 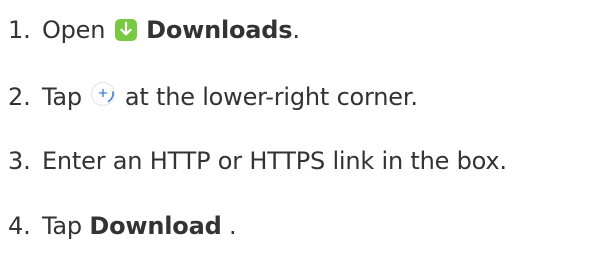 What do you see at coordinates (274, 161) in the screenshot?
I see `step-text: Enter an HTTP or HTTPS link in the box.` at bounding box center [274, 161].